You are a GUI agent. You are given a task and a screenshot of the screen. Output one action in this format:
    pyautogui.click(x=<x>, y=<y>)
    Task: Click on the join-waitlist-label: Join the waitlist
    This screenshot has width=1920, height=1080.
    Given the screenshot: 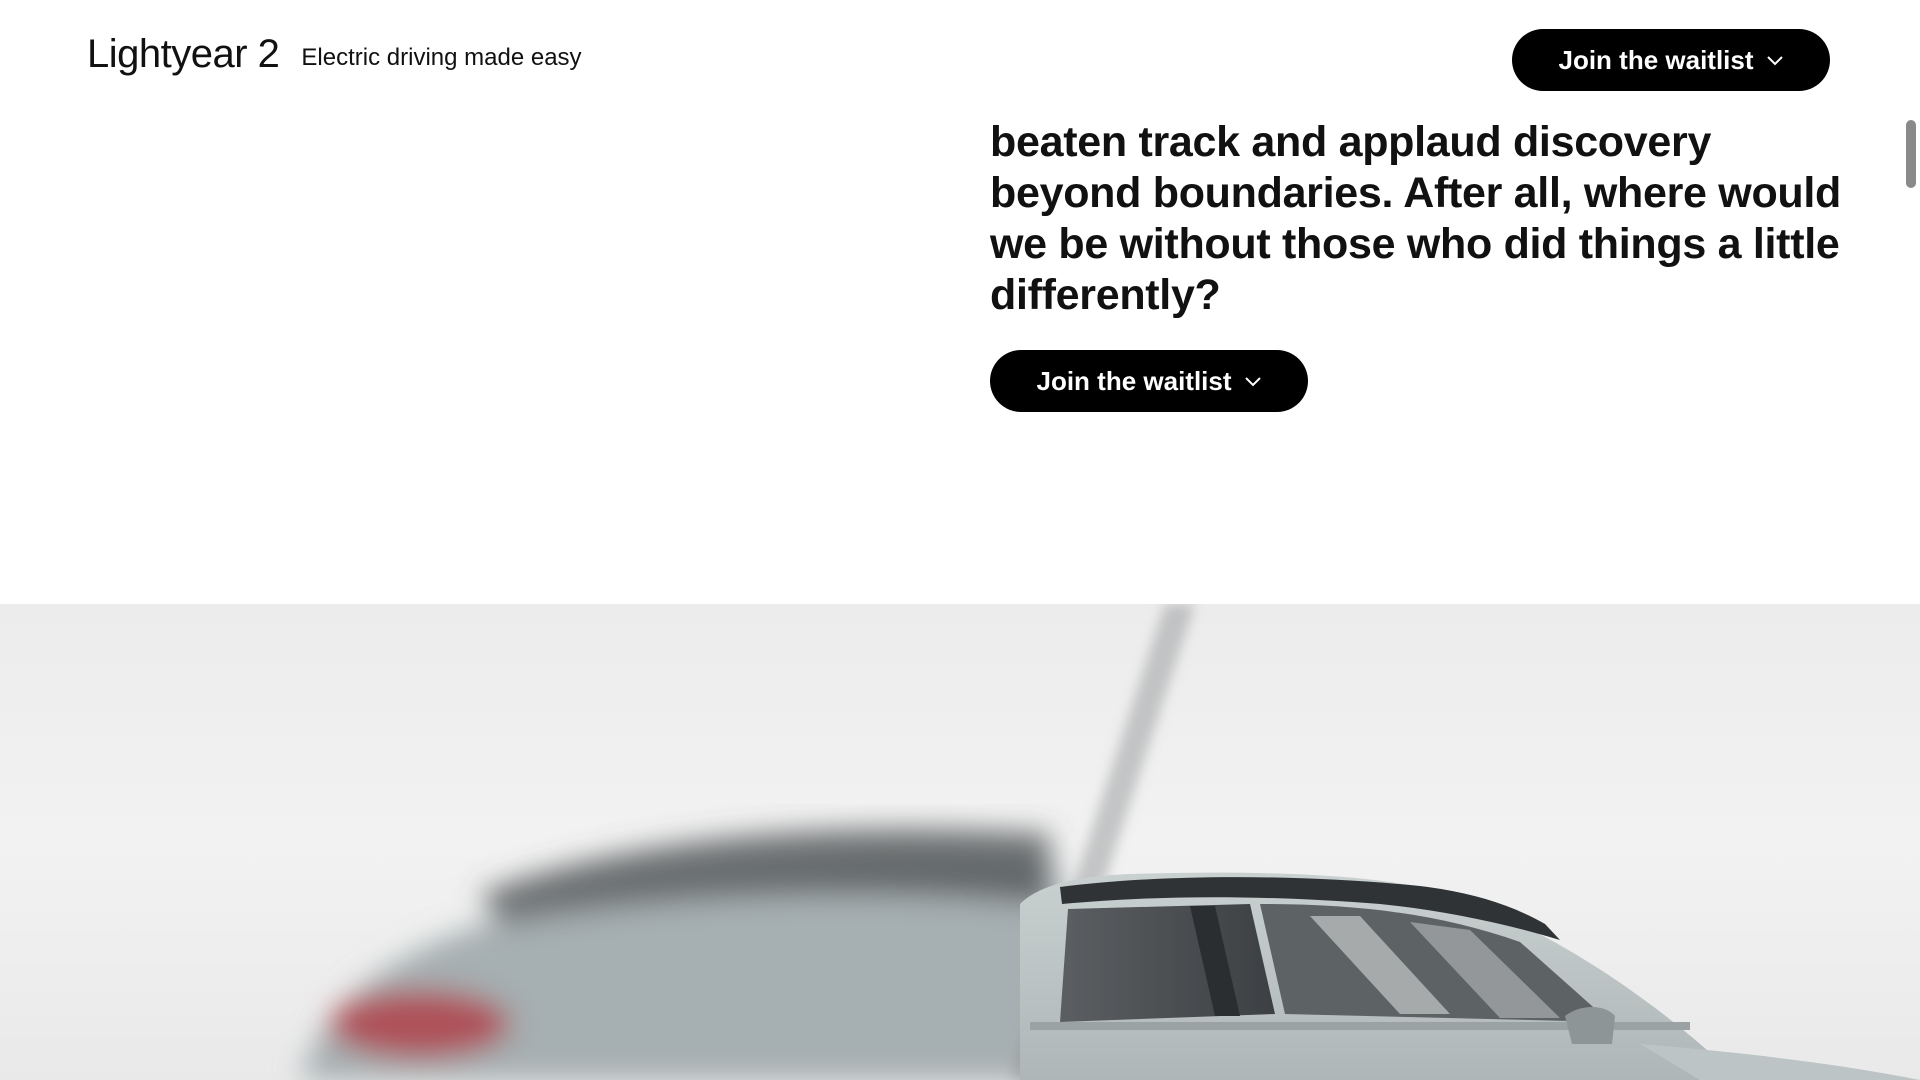 What is the action you would take?
    pyautogui.click(x=1134, y=380)
    